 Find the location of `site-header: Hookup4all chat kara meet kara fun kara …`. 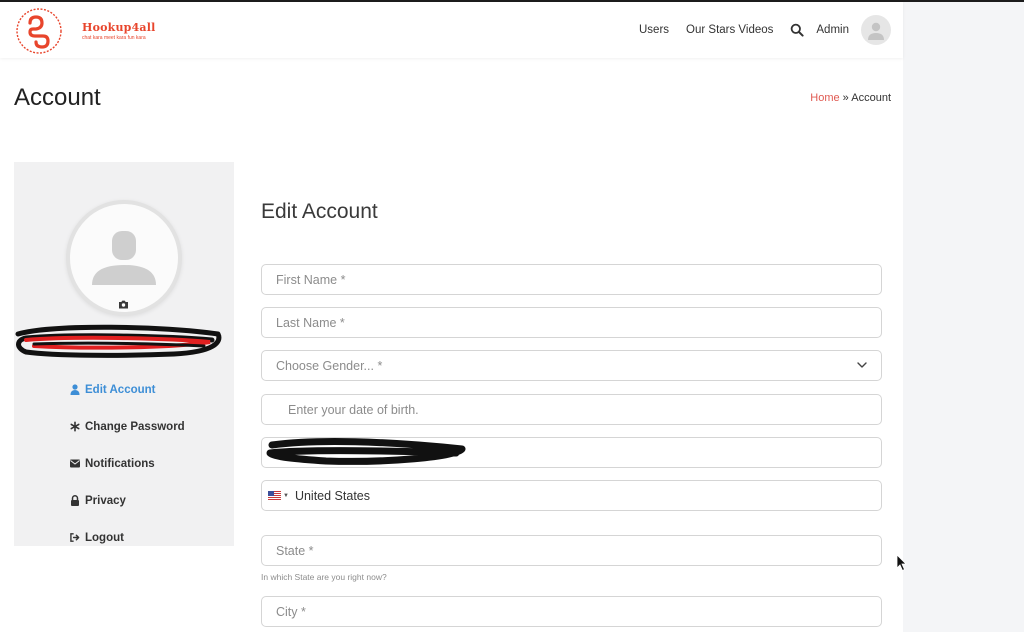

site-header: Hookup4all chat kara meet kara fun kara … is located at coordinates (451, 30).